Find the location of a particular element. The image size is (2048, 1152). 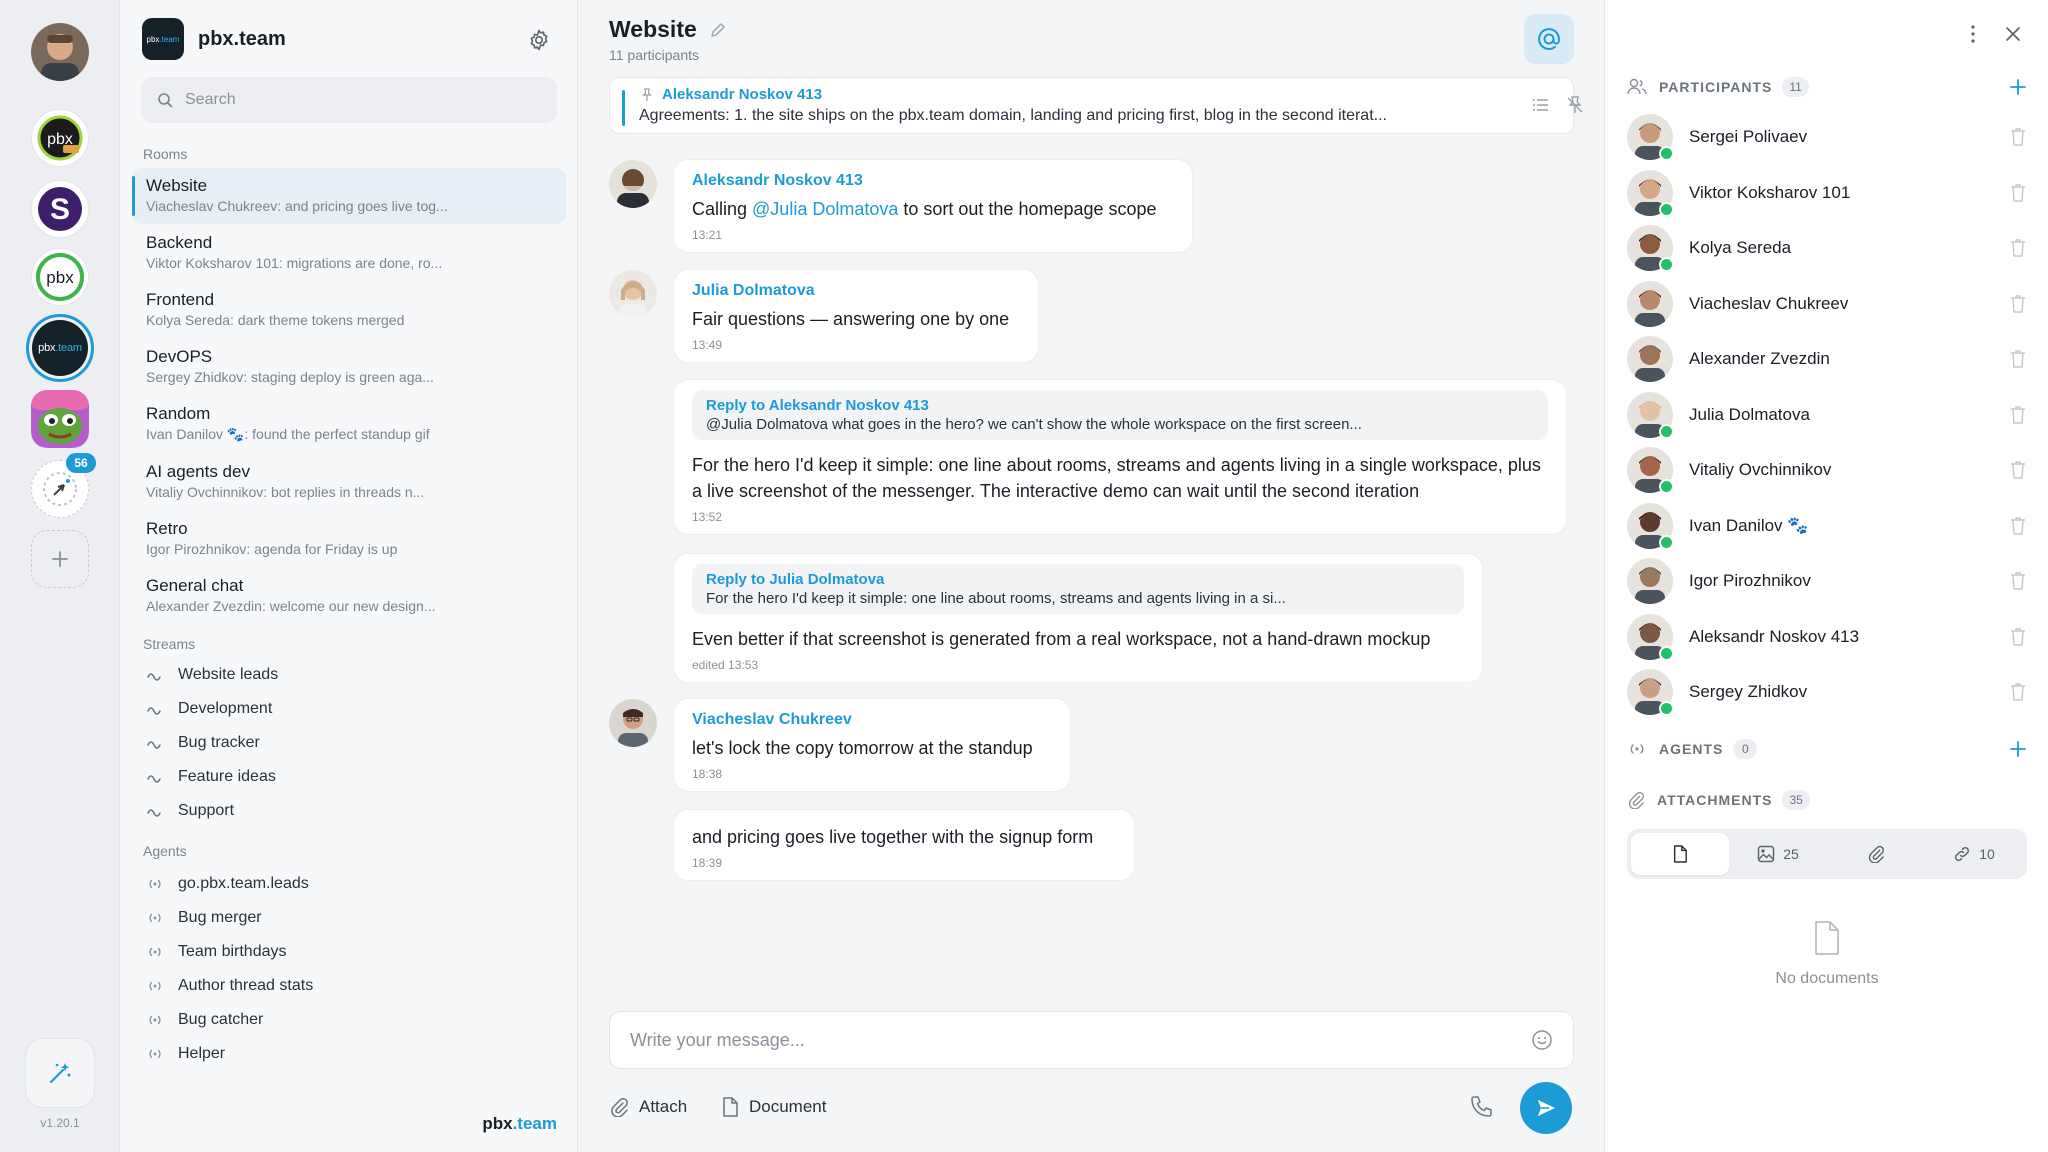

workspace-compass: 56 is located at coordinates (63, 485).